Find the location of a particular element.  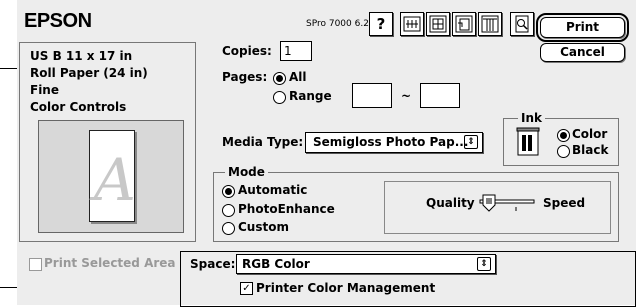

printer-color-management-checkbox: ✓ is located at coordinates (246, 288).